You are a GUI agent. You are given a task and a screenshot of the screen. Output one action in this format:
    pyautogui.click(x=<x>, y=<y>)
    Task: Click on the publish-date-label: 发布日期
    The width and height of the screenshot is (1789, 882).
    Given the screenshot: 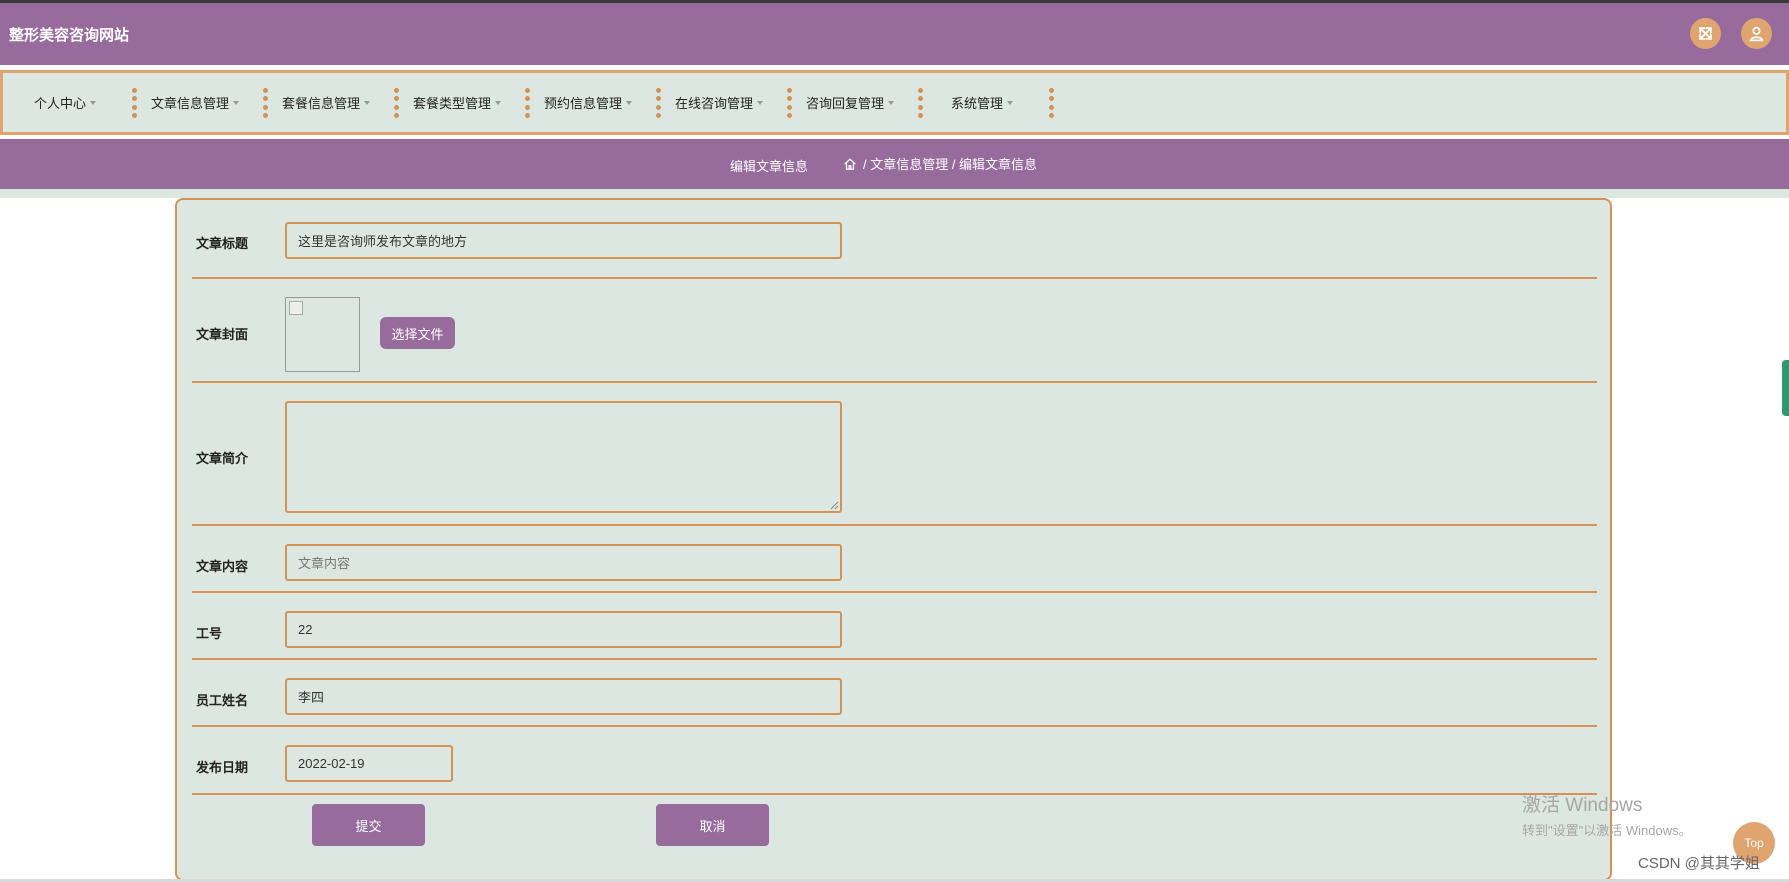 What is the action you would take?
    pyautogui.click(x=222, y=767)
    